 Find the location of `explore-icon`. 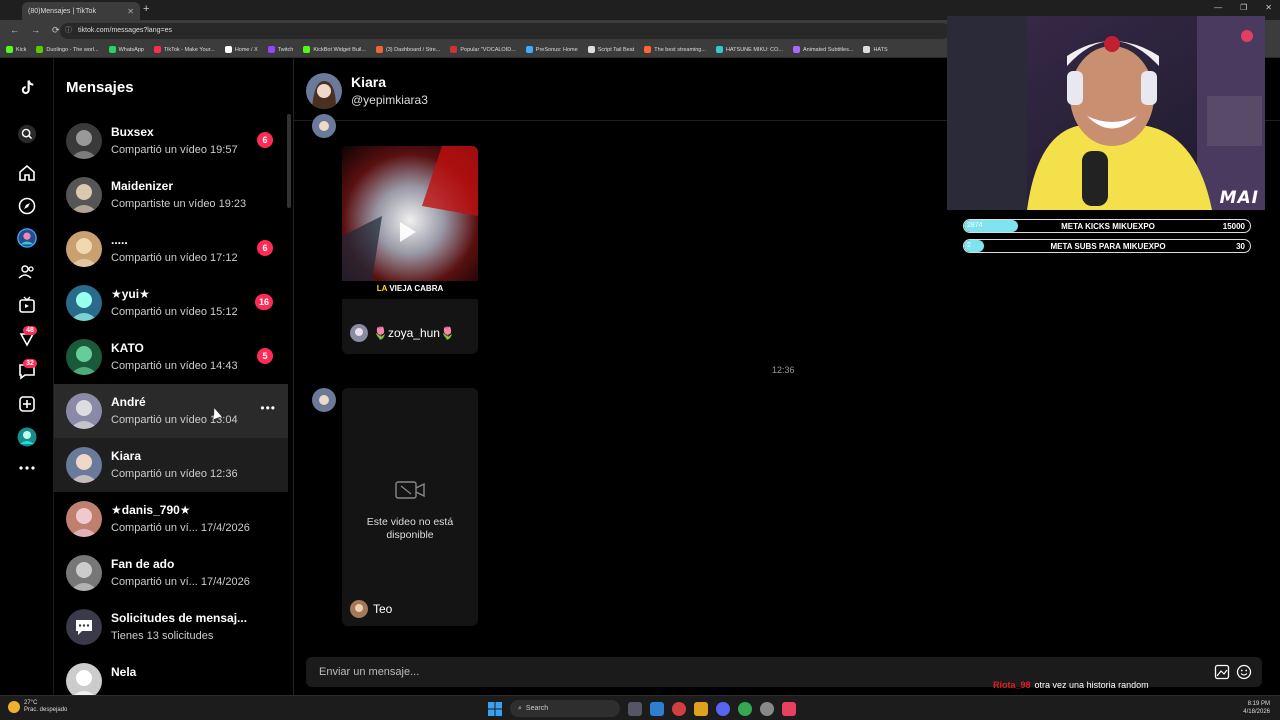

explore-icon is located at coordinates (27, 206).